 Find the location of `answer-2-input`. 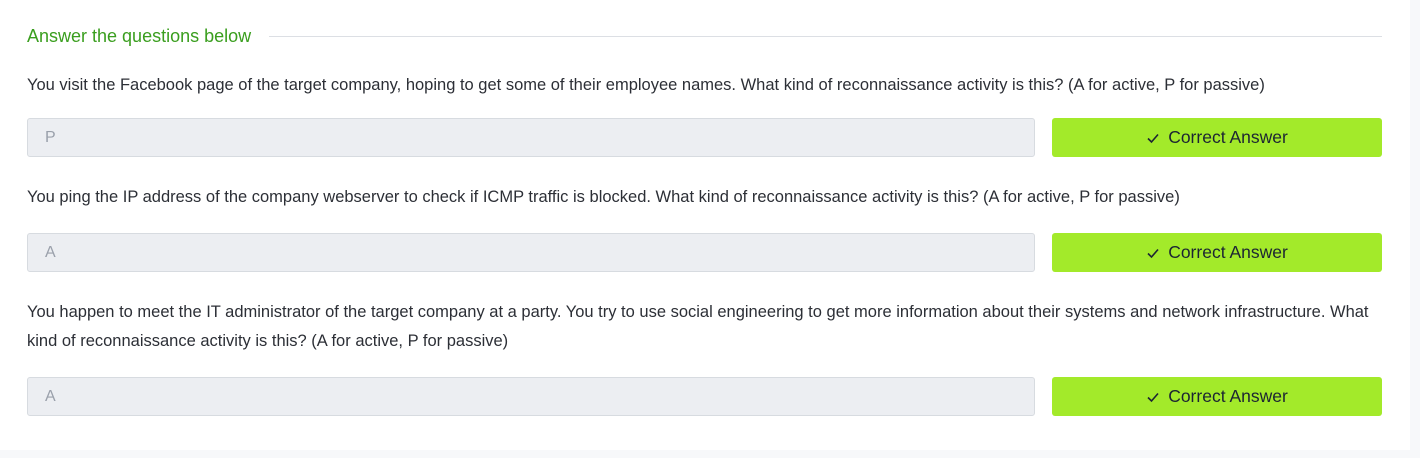

answer-2-input is located at coordinates (531, 252).